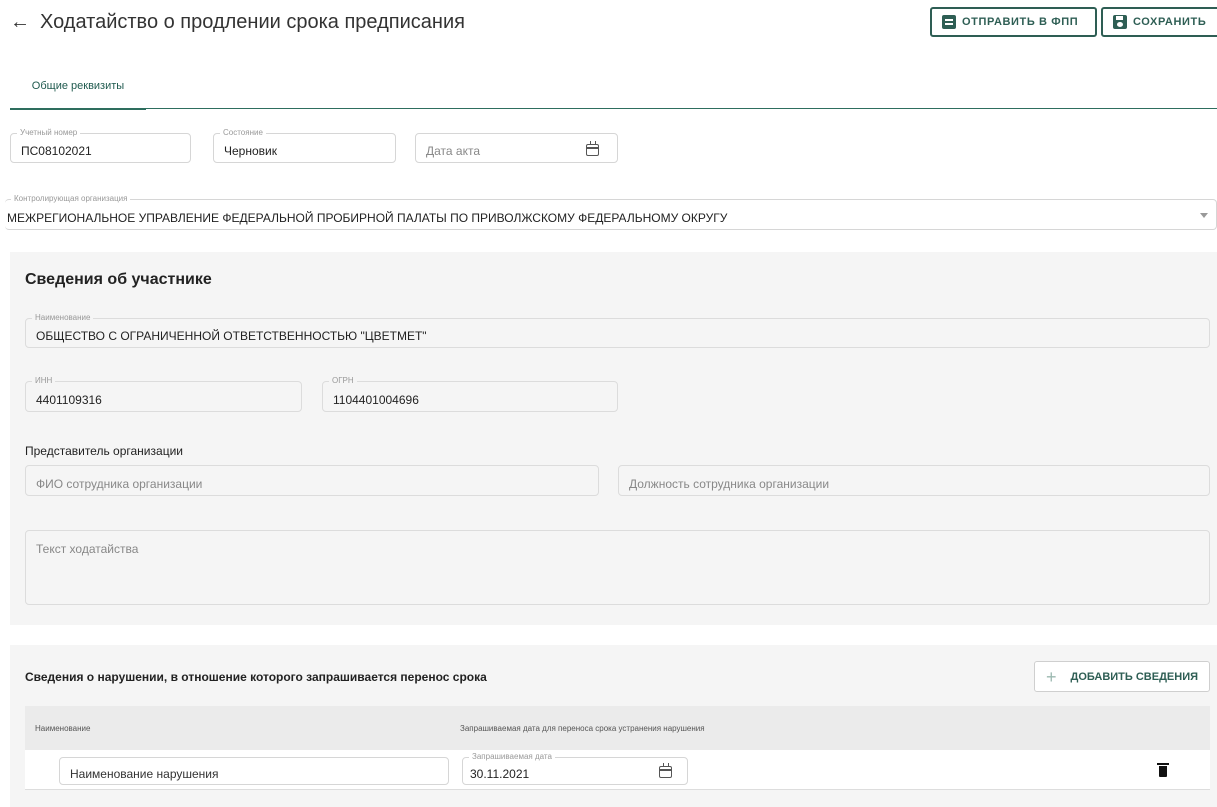  I want to click on employee-position-field: Должность сотрудника организации, so click(914, 480).